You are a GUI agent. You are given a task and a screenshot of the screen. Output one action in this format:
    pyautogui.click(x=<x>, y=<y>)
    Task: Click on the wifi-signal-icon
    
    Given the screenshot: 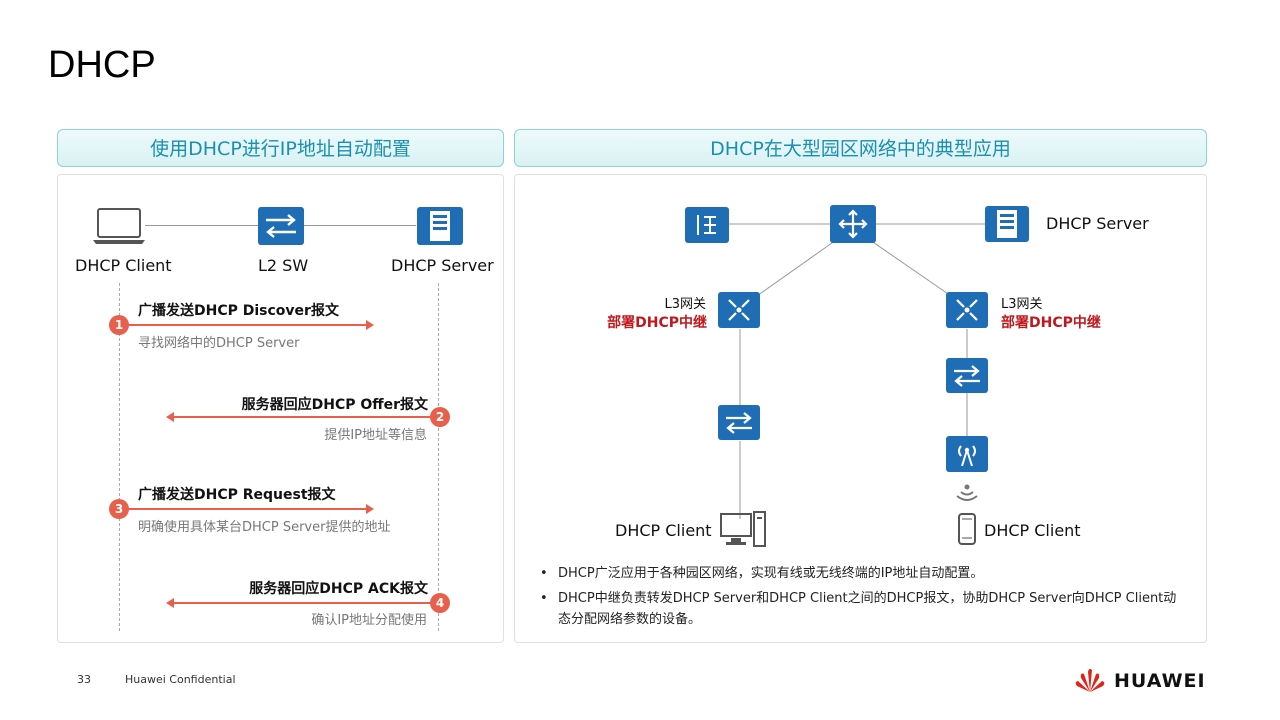 What is the action you would take?
    pyautogui.click(x=967, y=494)
    